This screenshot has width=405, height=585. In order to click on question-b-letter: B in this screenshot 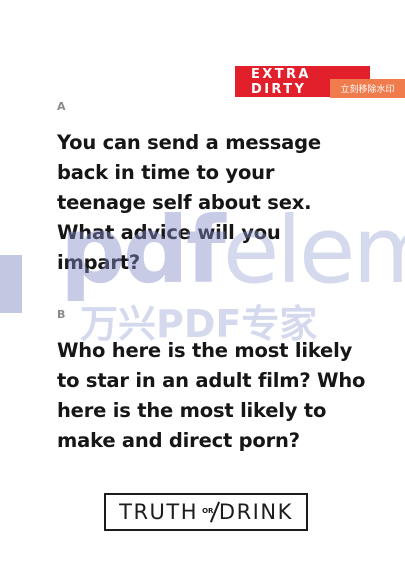, I will do `click(61, 314)`.